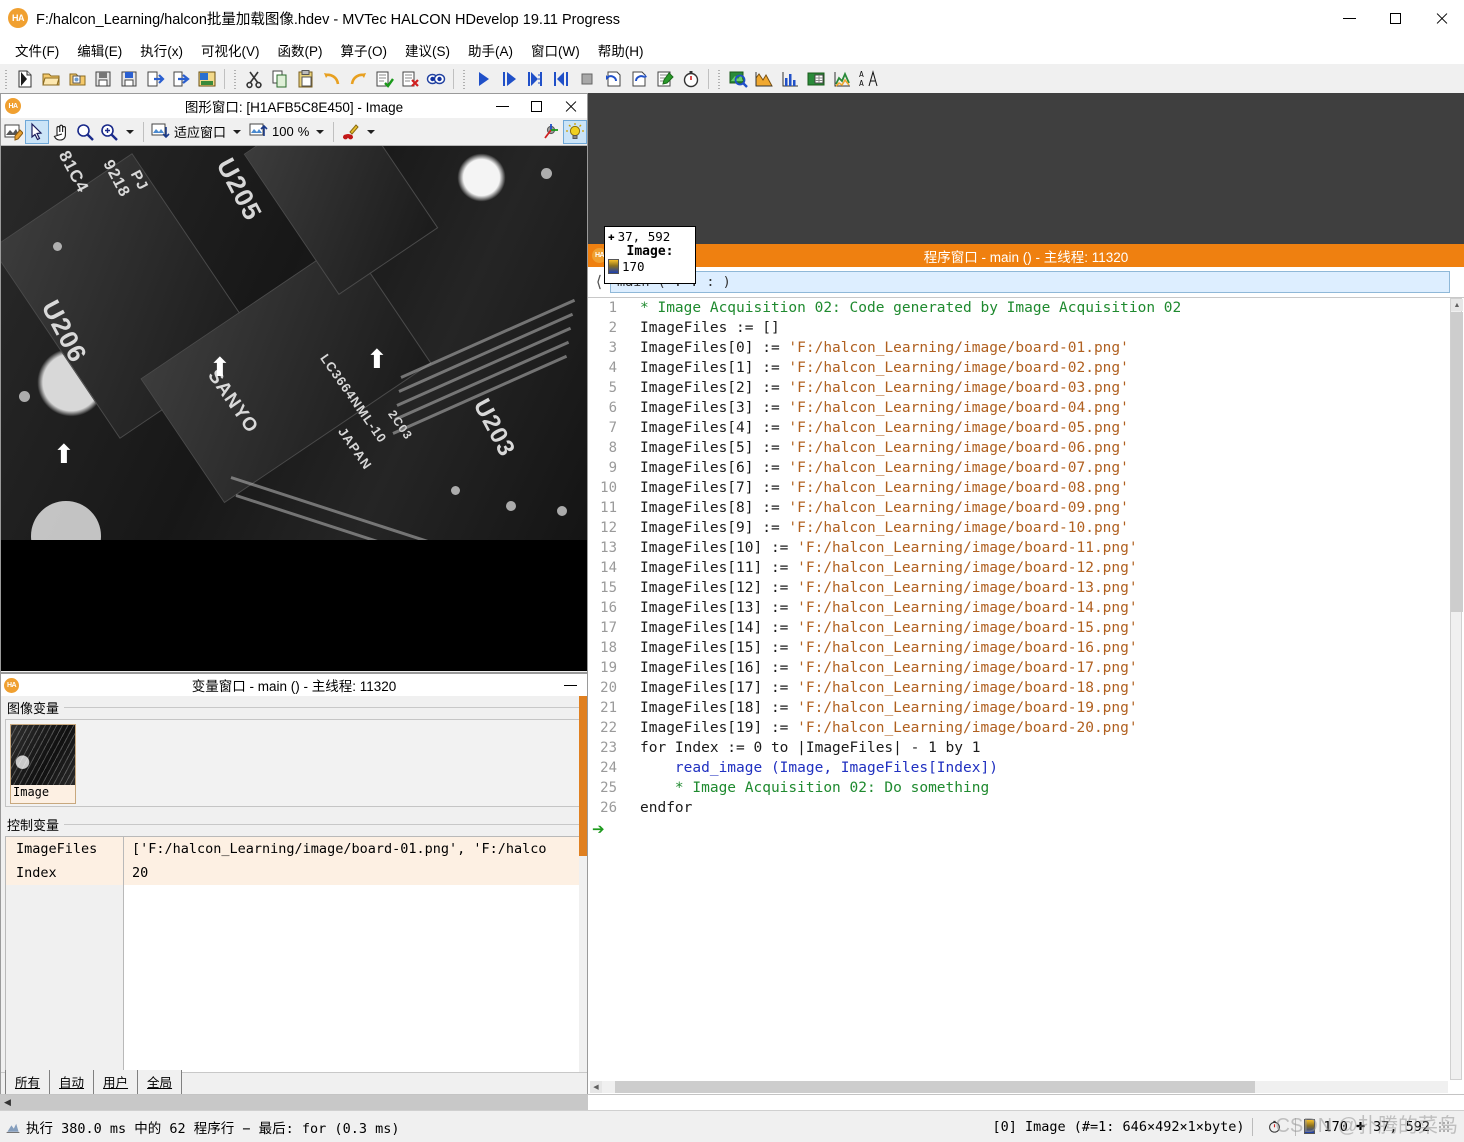 This screenshot has height=1142, width=1464. Describe the element at coordinates (155, 79) in the screenshot. I see `import-icon` at that location.